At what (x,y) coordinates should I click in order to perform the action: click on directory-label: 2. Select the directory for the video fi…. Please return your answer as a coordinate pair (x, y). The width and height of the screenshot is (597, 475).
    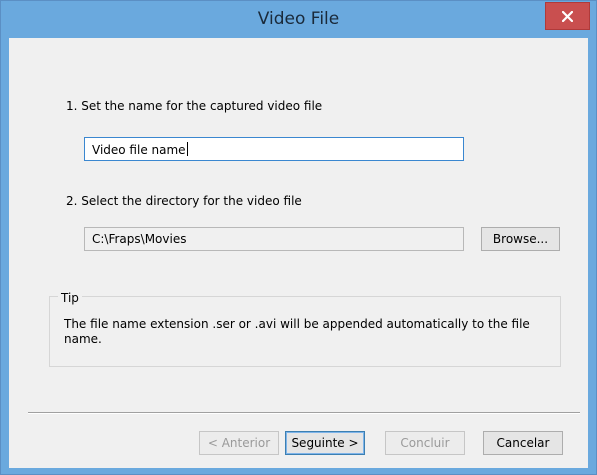
    Looking at the image, I should click on (184, 201).